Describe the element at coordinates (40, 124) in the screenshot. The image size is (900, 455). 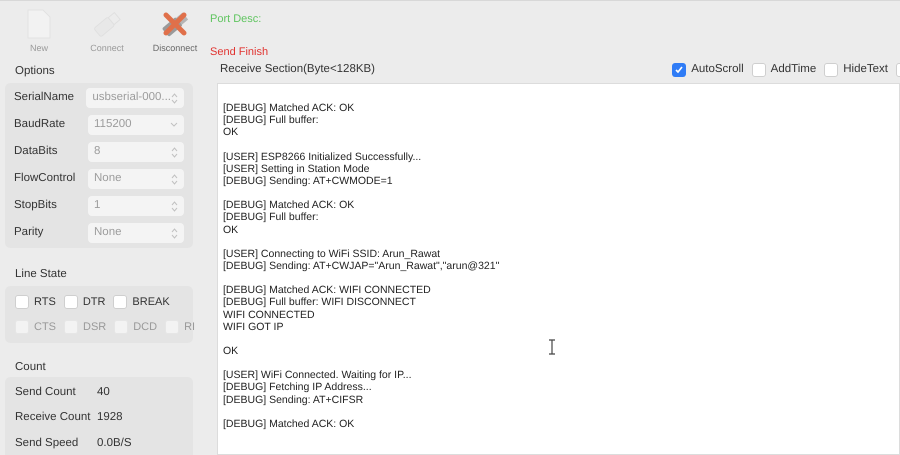
I see `field-label: BaudRate` at that location.